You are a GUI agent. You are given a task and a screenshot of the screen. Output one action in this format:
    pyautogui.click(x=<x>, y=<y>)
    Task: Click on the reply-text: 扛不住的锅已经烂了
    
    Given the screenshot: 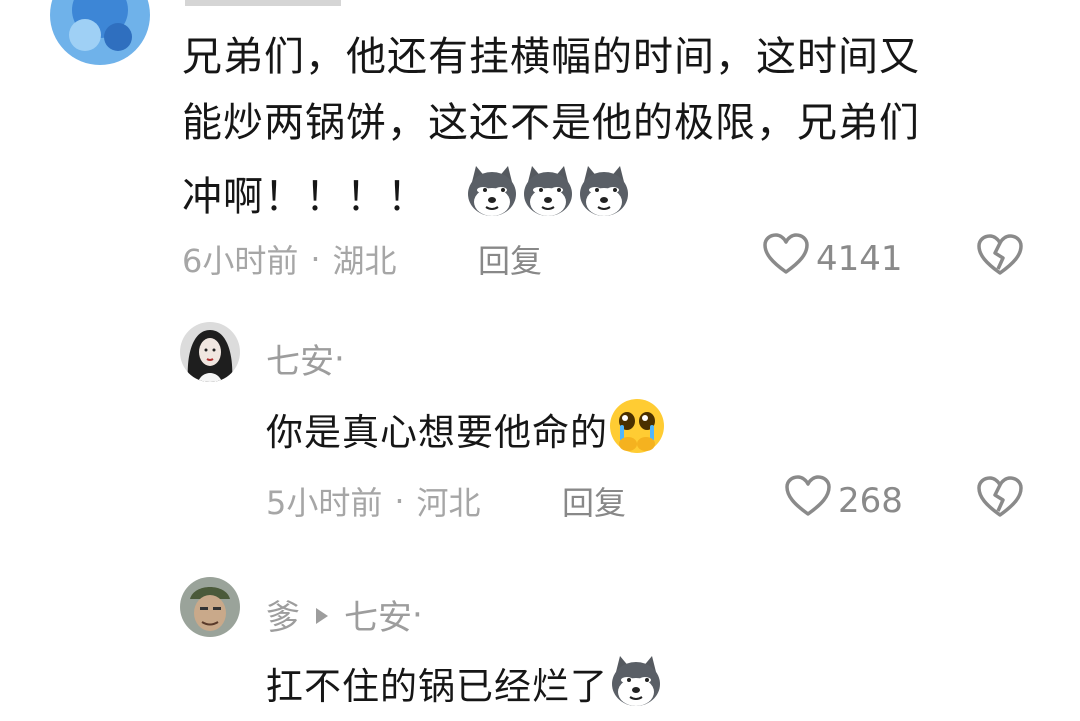 What is the action you would take?
    pyautogui.click(x=465, y=686)
    